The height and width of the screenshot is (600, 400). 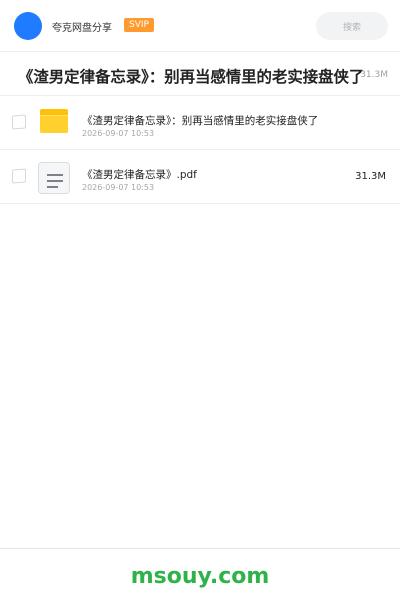 I want to click on avatar, so click(x=28, y=26).